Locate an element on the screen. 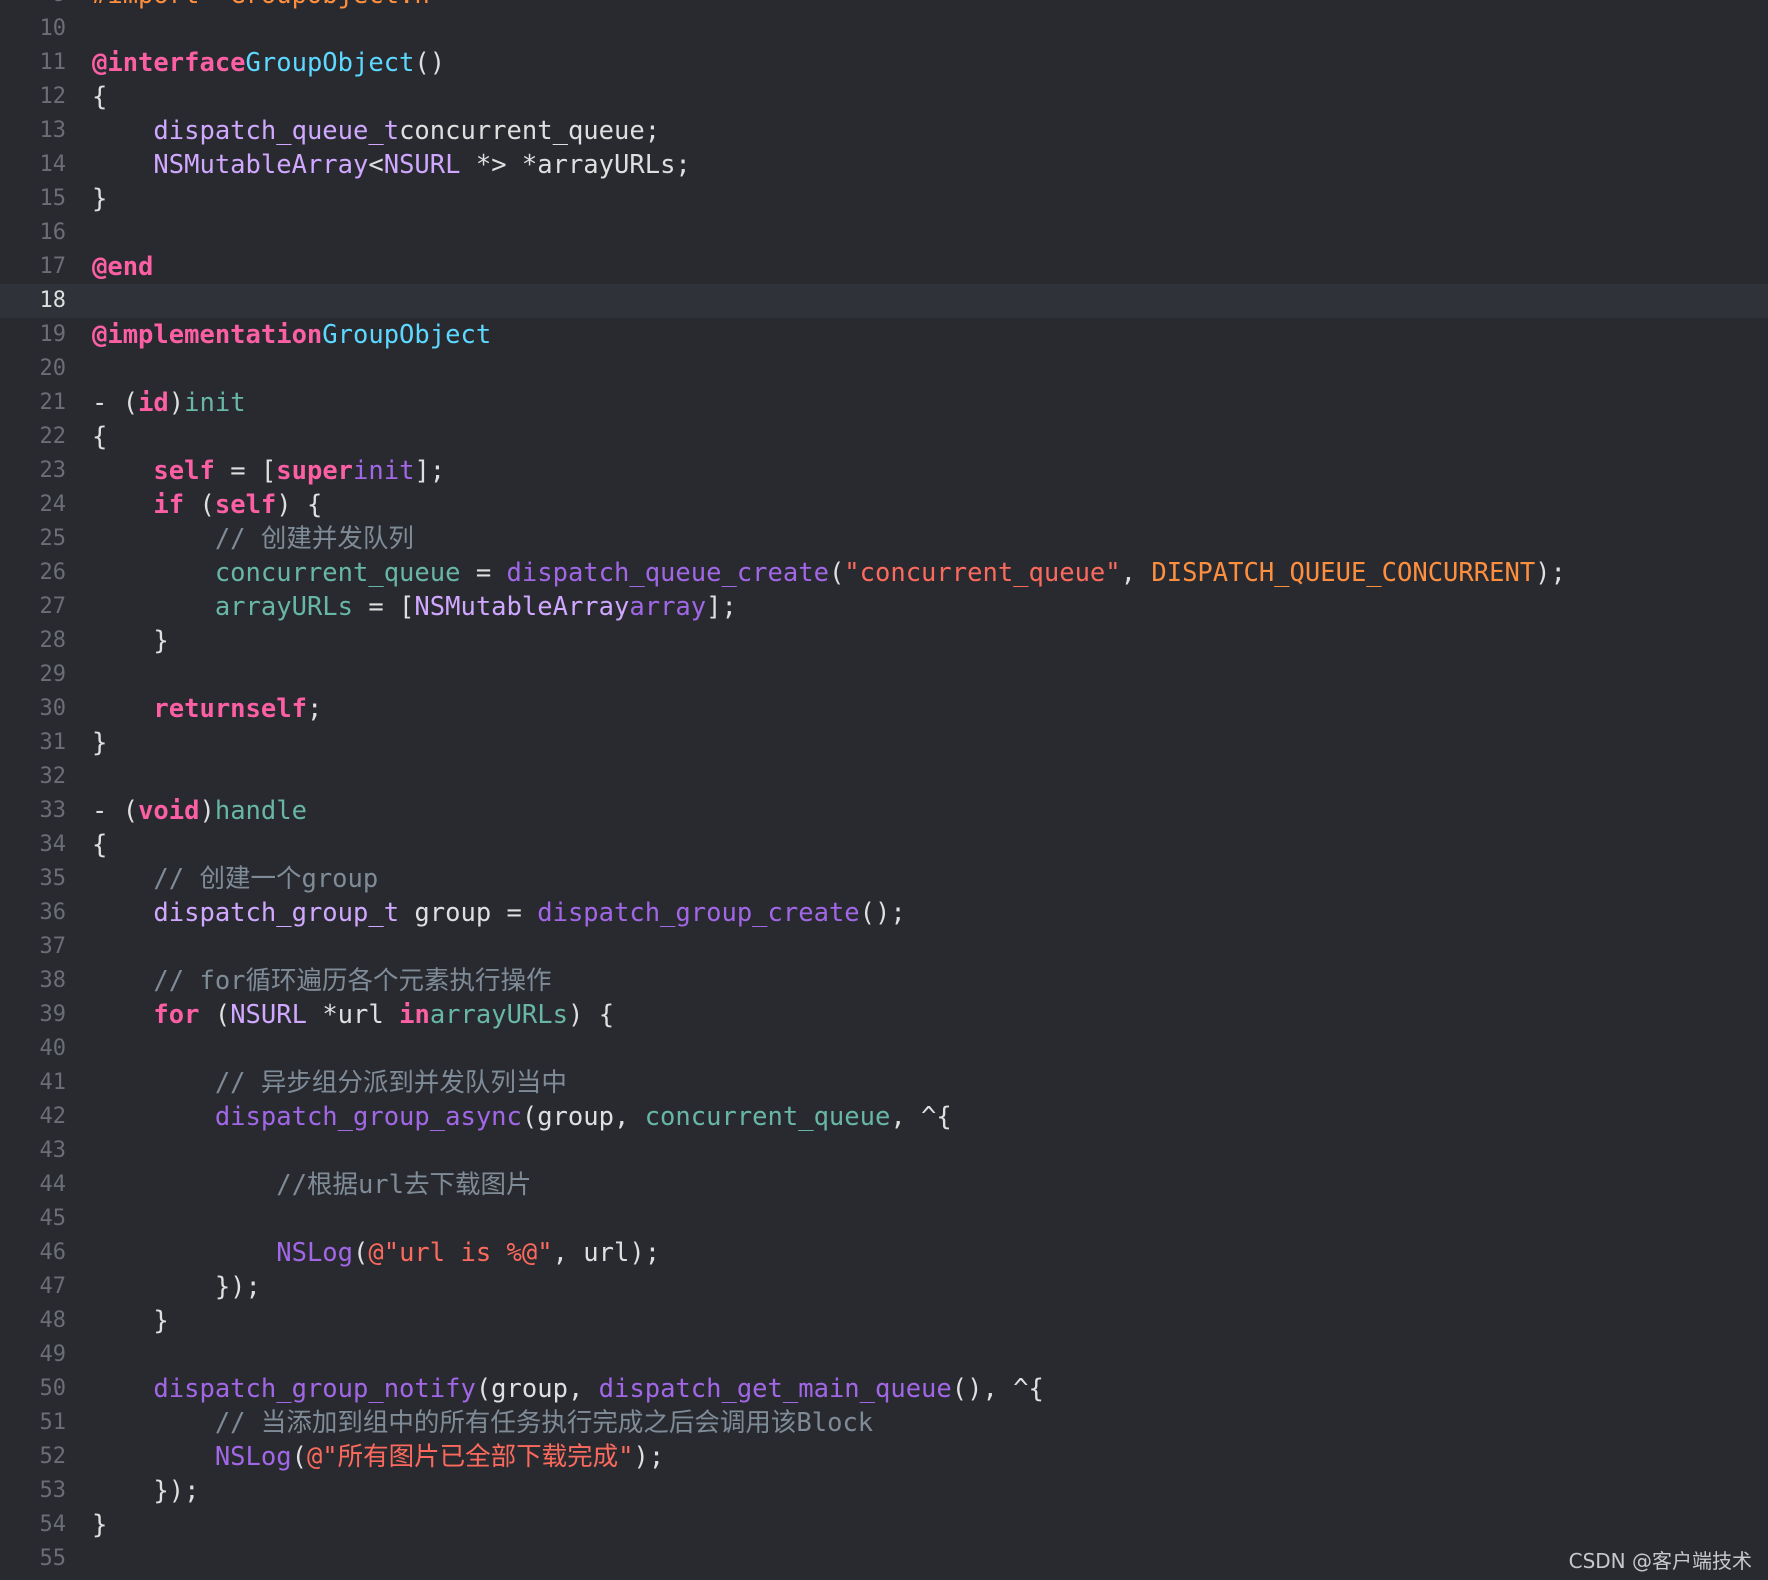  line-number: 55 is located at coordinates (53, 1558).